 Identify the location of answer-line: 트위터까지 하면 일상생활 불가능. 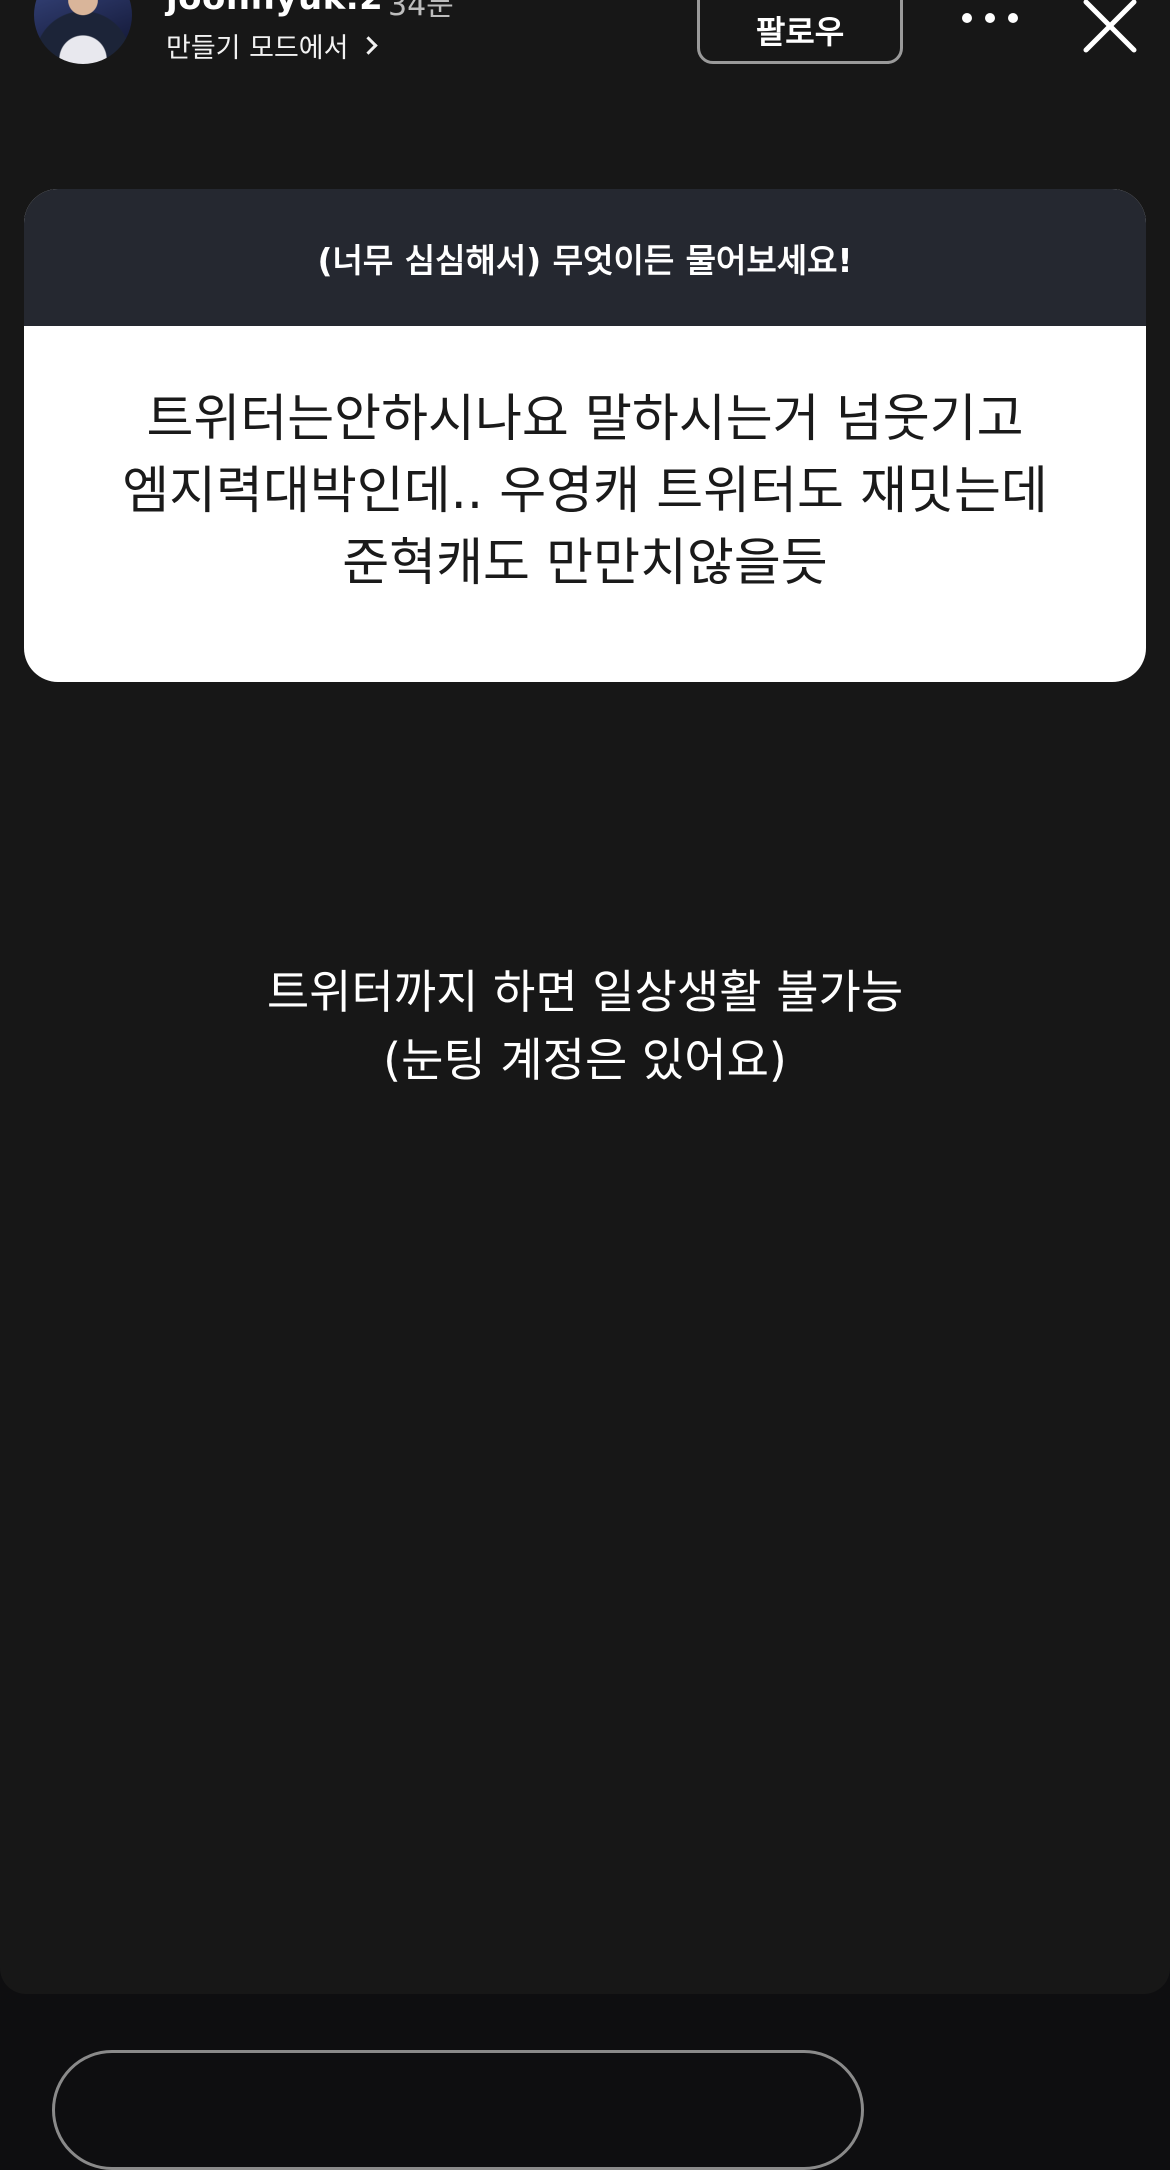
(585, 992).